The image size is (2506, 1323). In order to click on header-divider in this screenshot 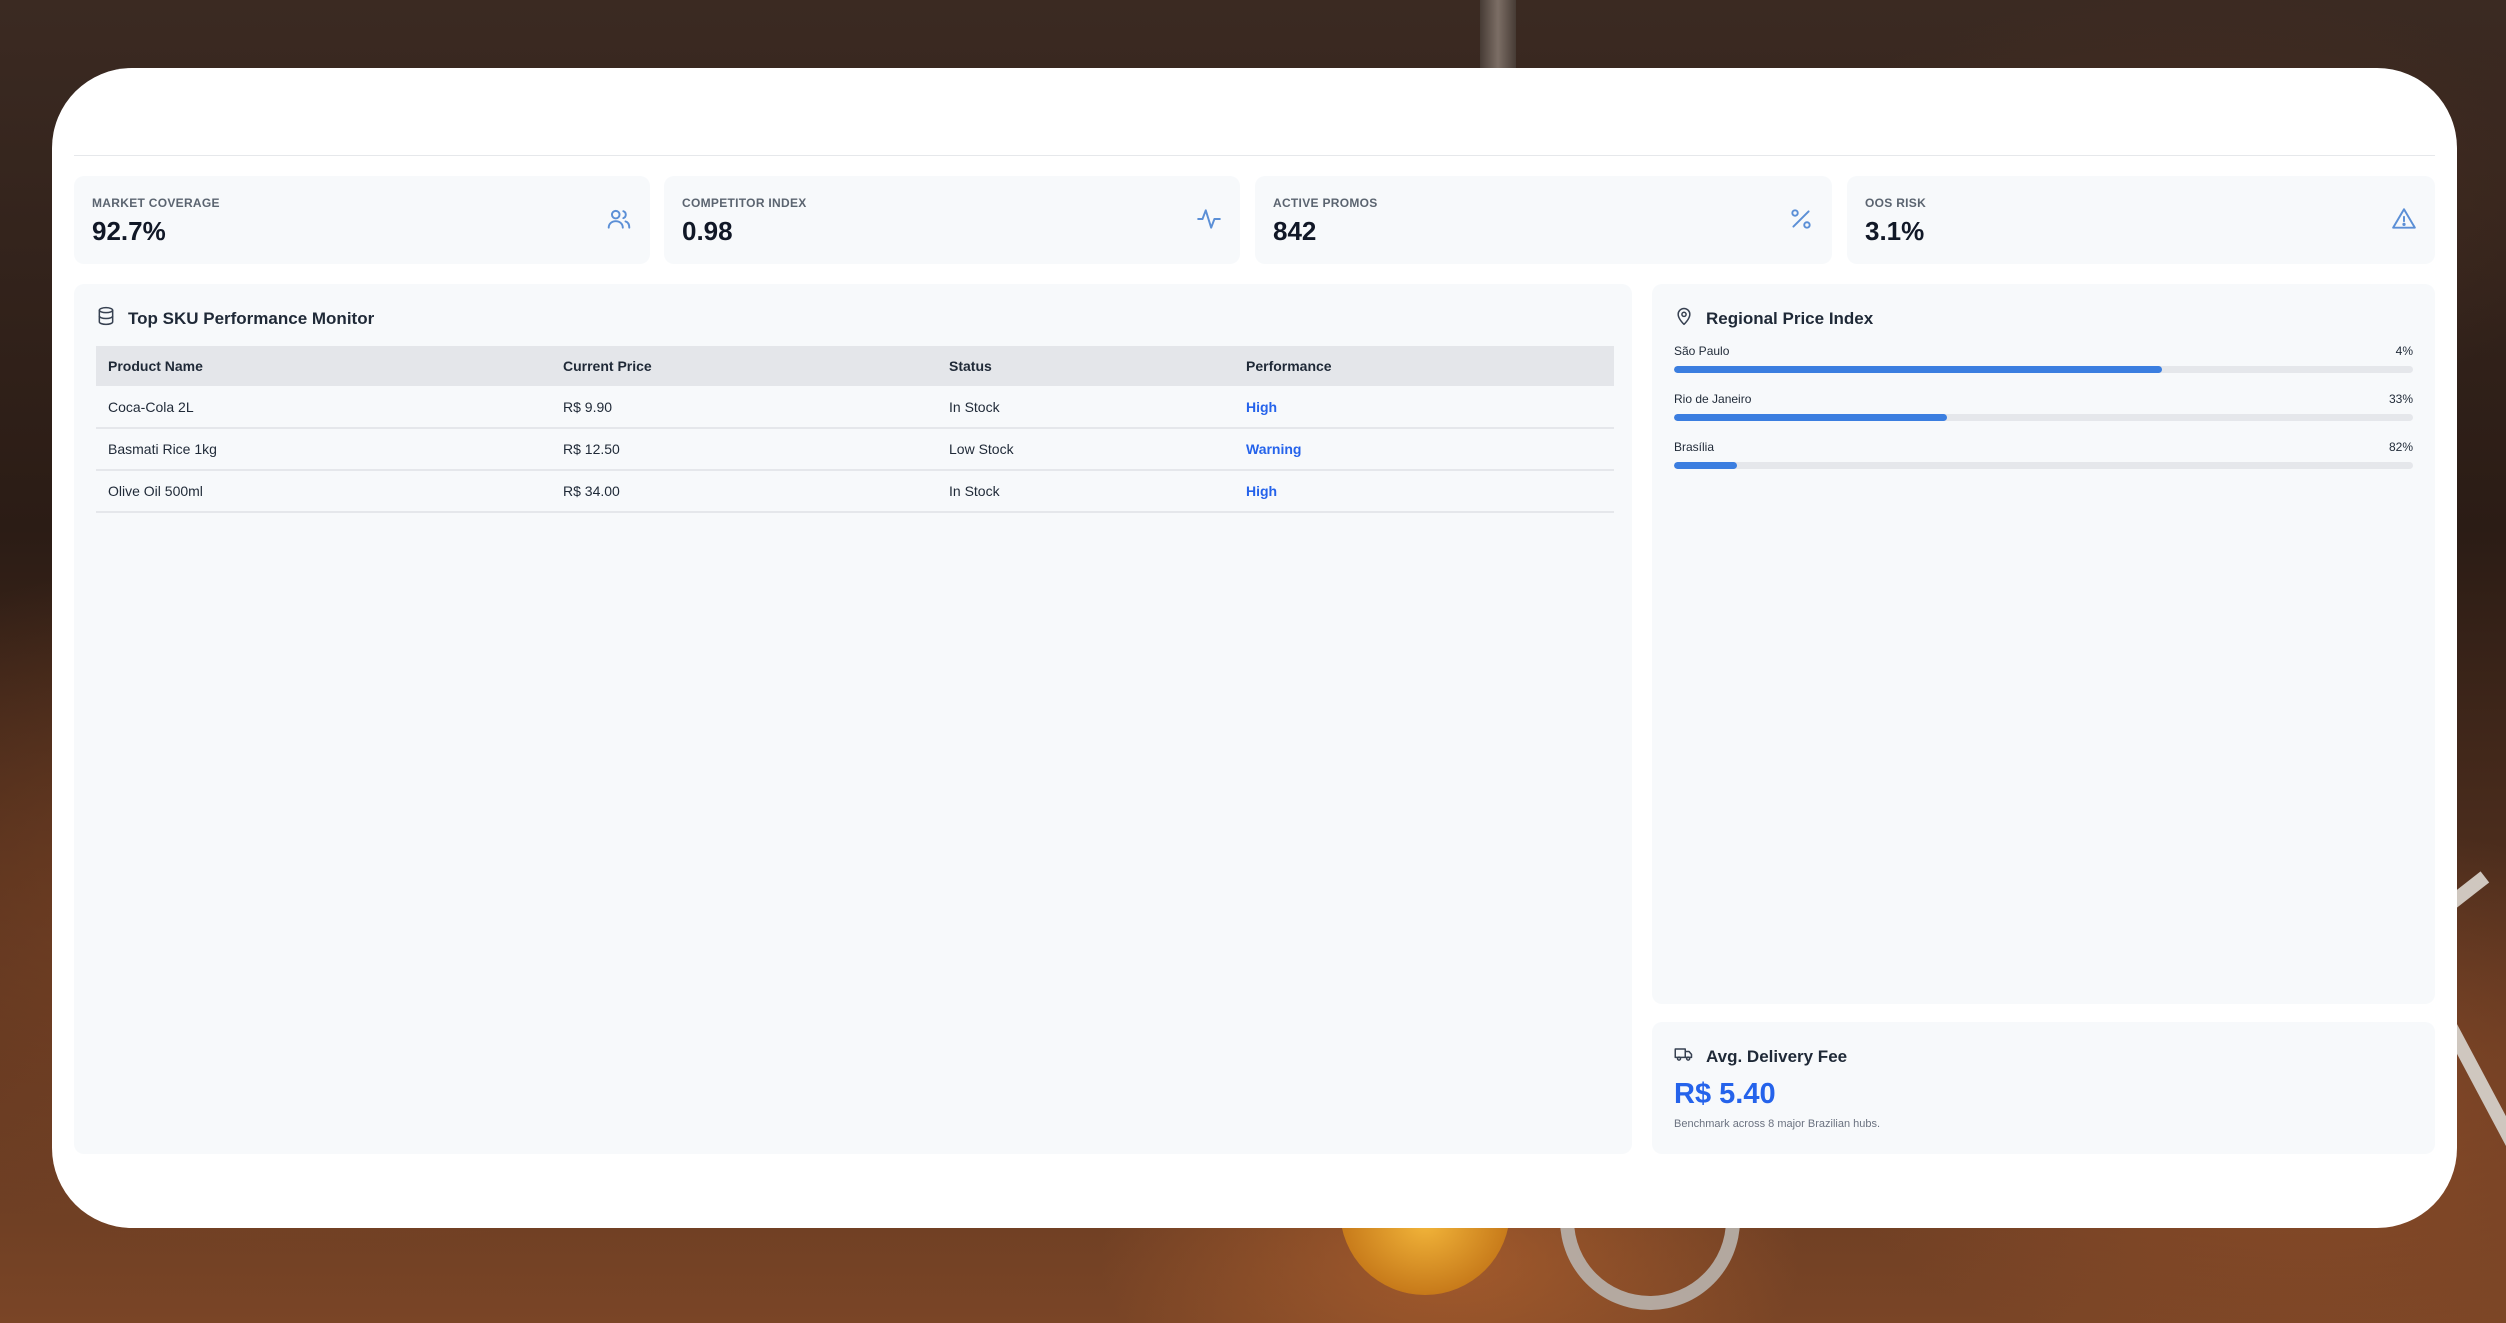, I will do `click(1254, 155)`.